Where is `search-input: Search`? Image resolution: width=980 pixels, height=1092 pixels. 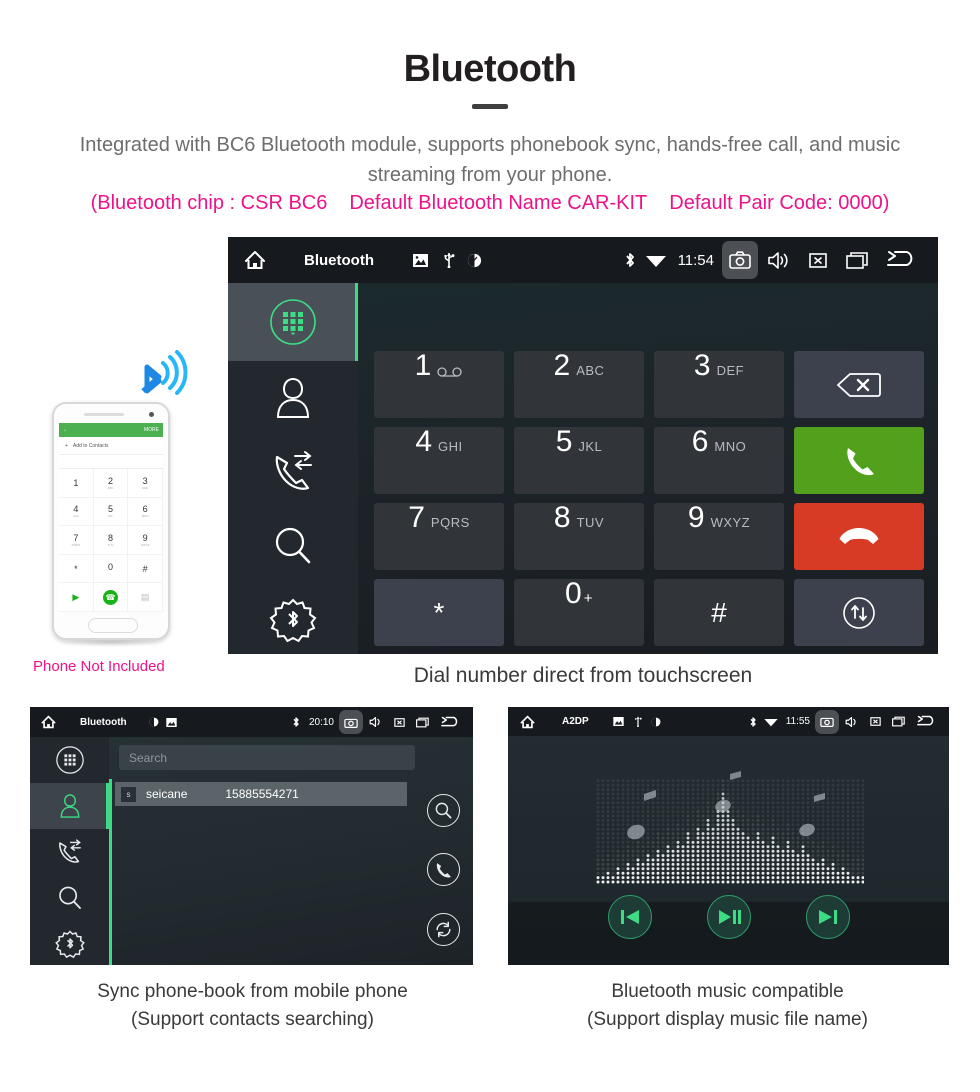
search-input: Search is located at coordinates (267, 757).